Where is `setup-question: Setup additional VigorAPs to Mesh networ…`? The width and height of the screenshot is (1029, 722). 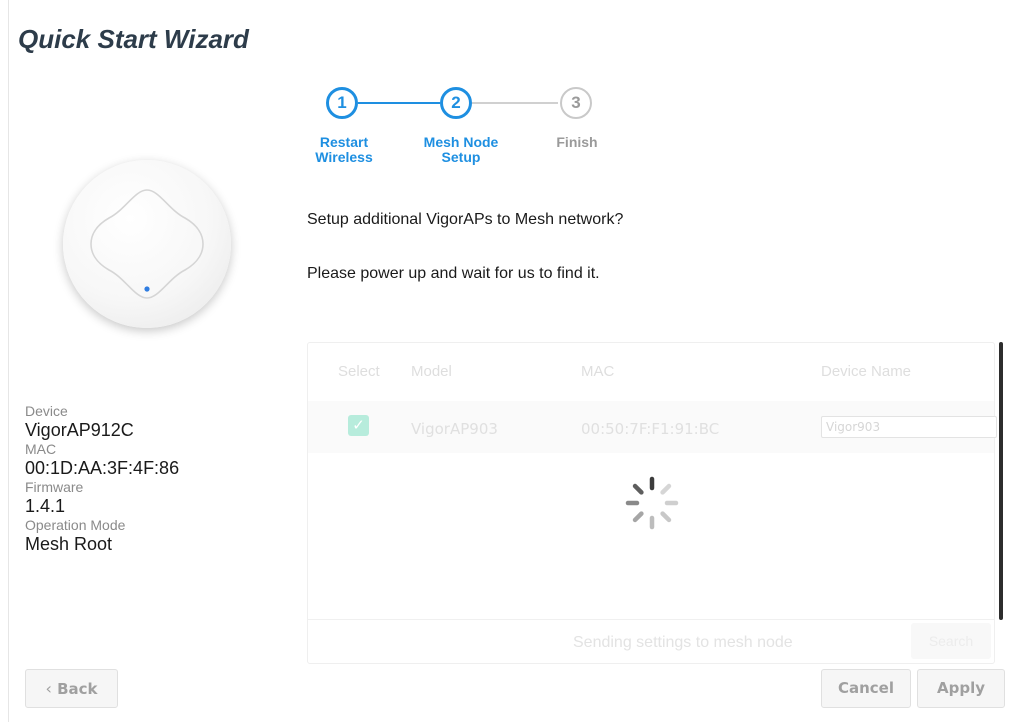 setup-question: Setup additional VigorAPs to Mesh networ… is located at coordinates (465, 219).